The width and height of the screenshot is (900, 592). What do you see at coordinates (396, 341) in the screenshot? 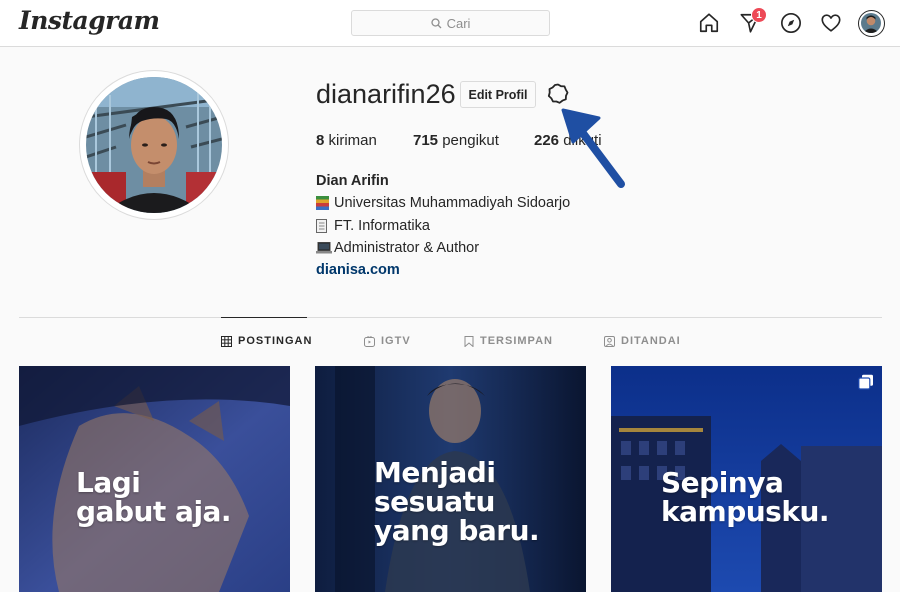
I see `tab-igtv-label: IGTV` at bounding box center [396, 341].